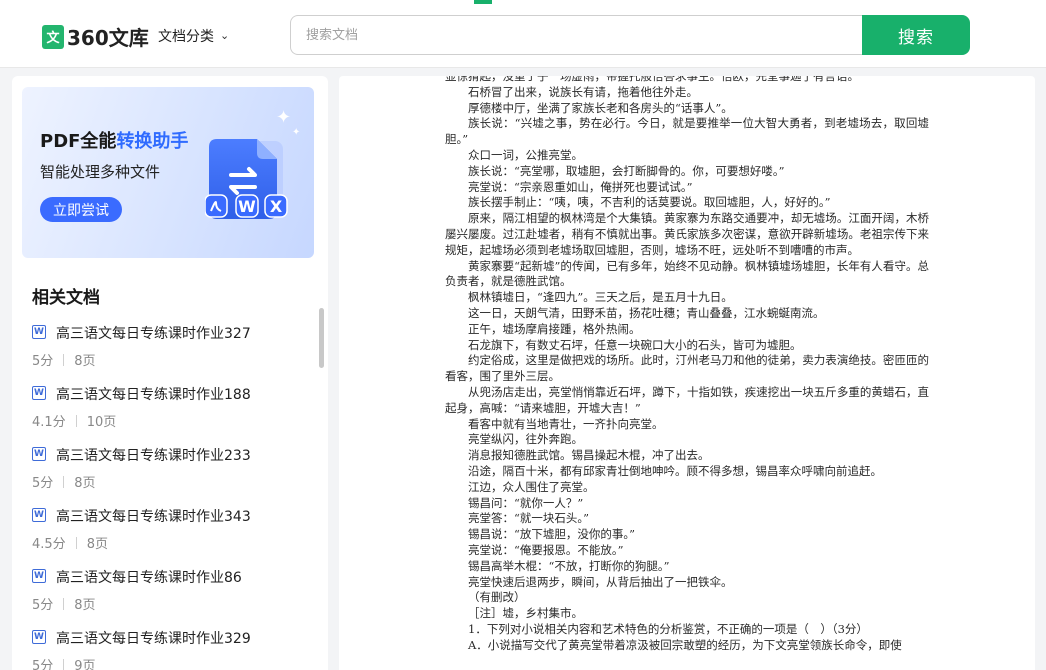 Image resolution: width=1046 pixels, height=670 pixels. What do you see at coordinates (483, 2) in the screenshot?
I see `top-accent-tab` at bounding box center [483, 2].